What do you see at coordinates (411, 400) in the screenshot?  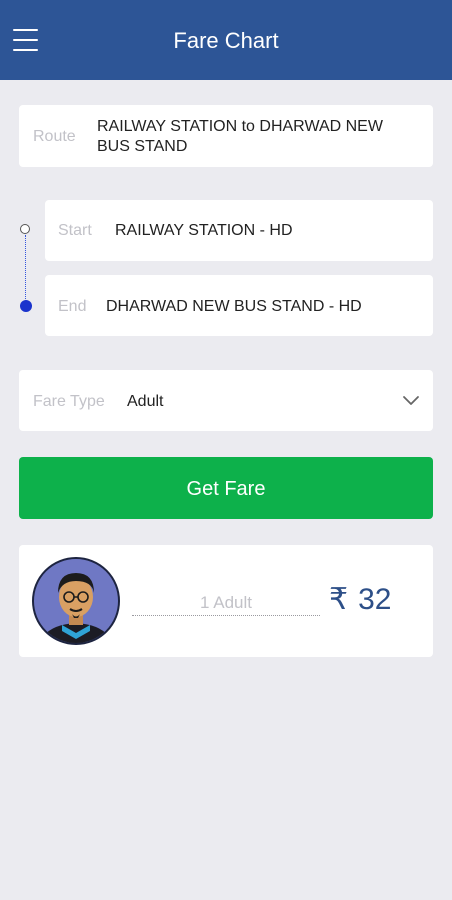 I see `chevron-down-icon` at bounding box center [411, 400].